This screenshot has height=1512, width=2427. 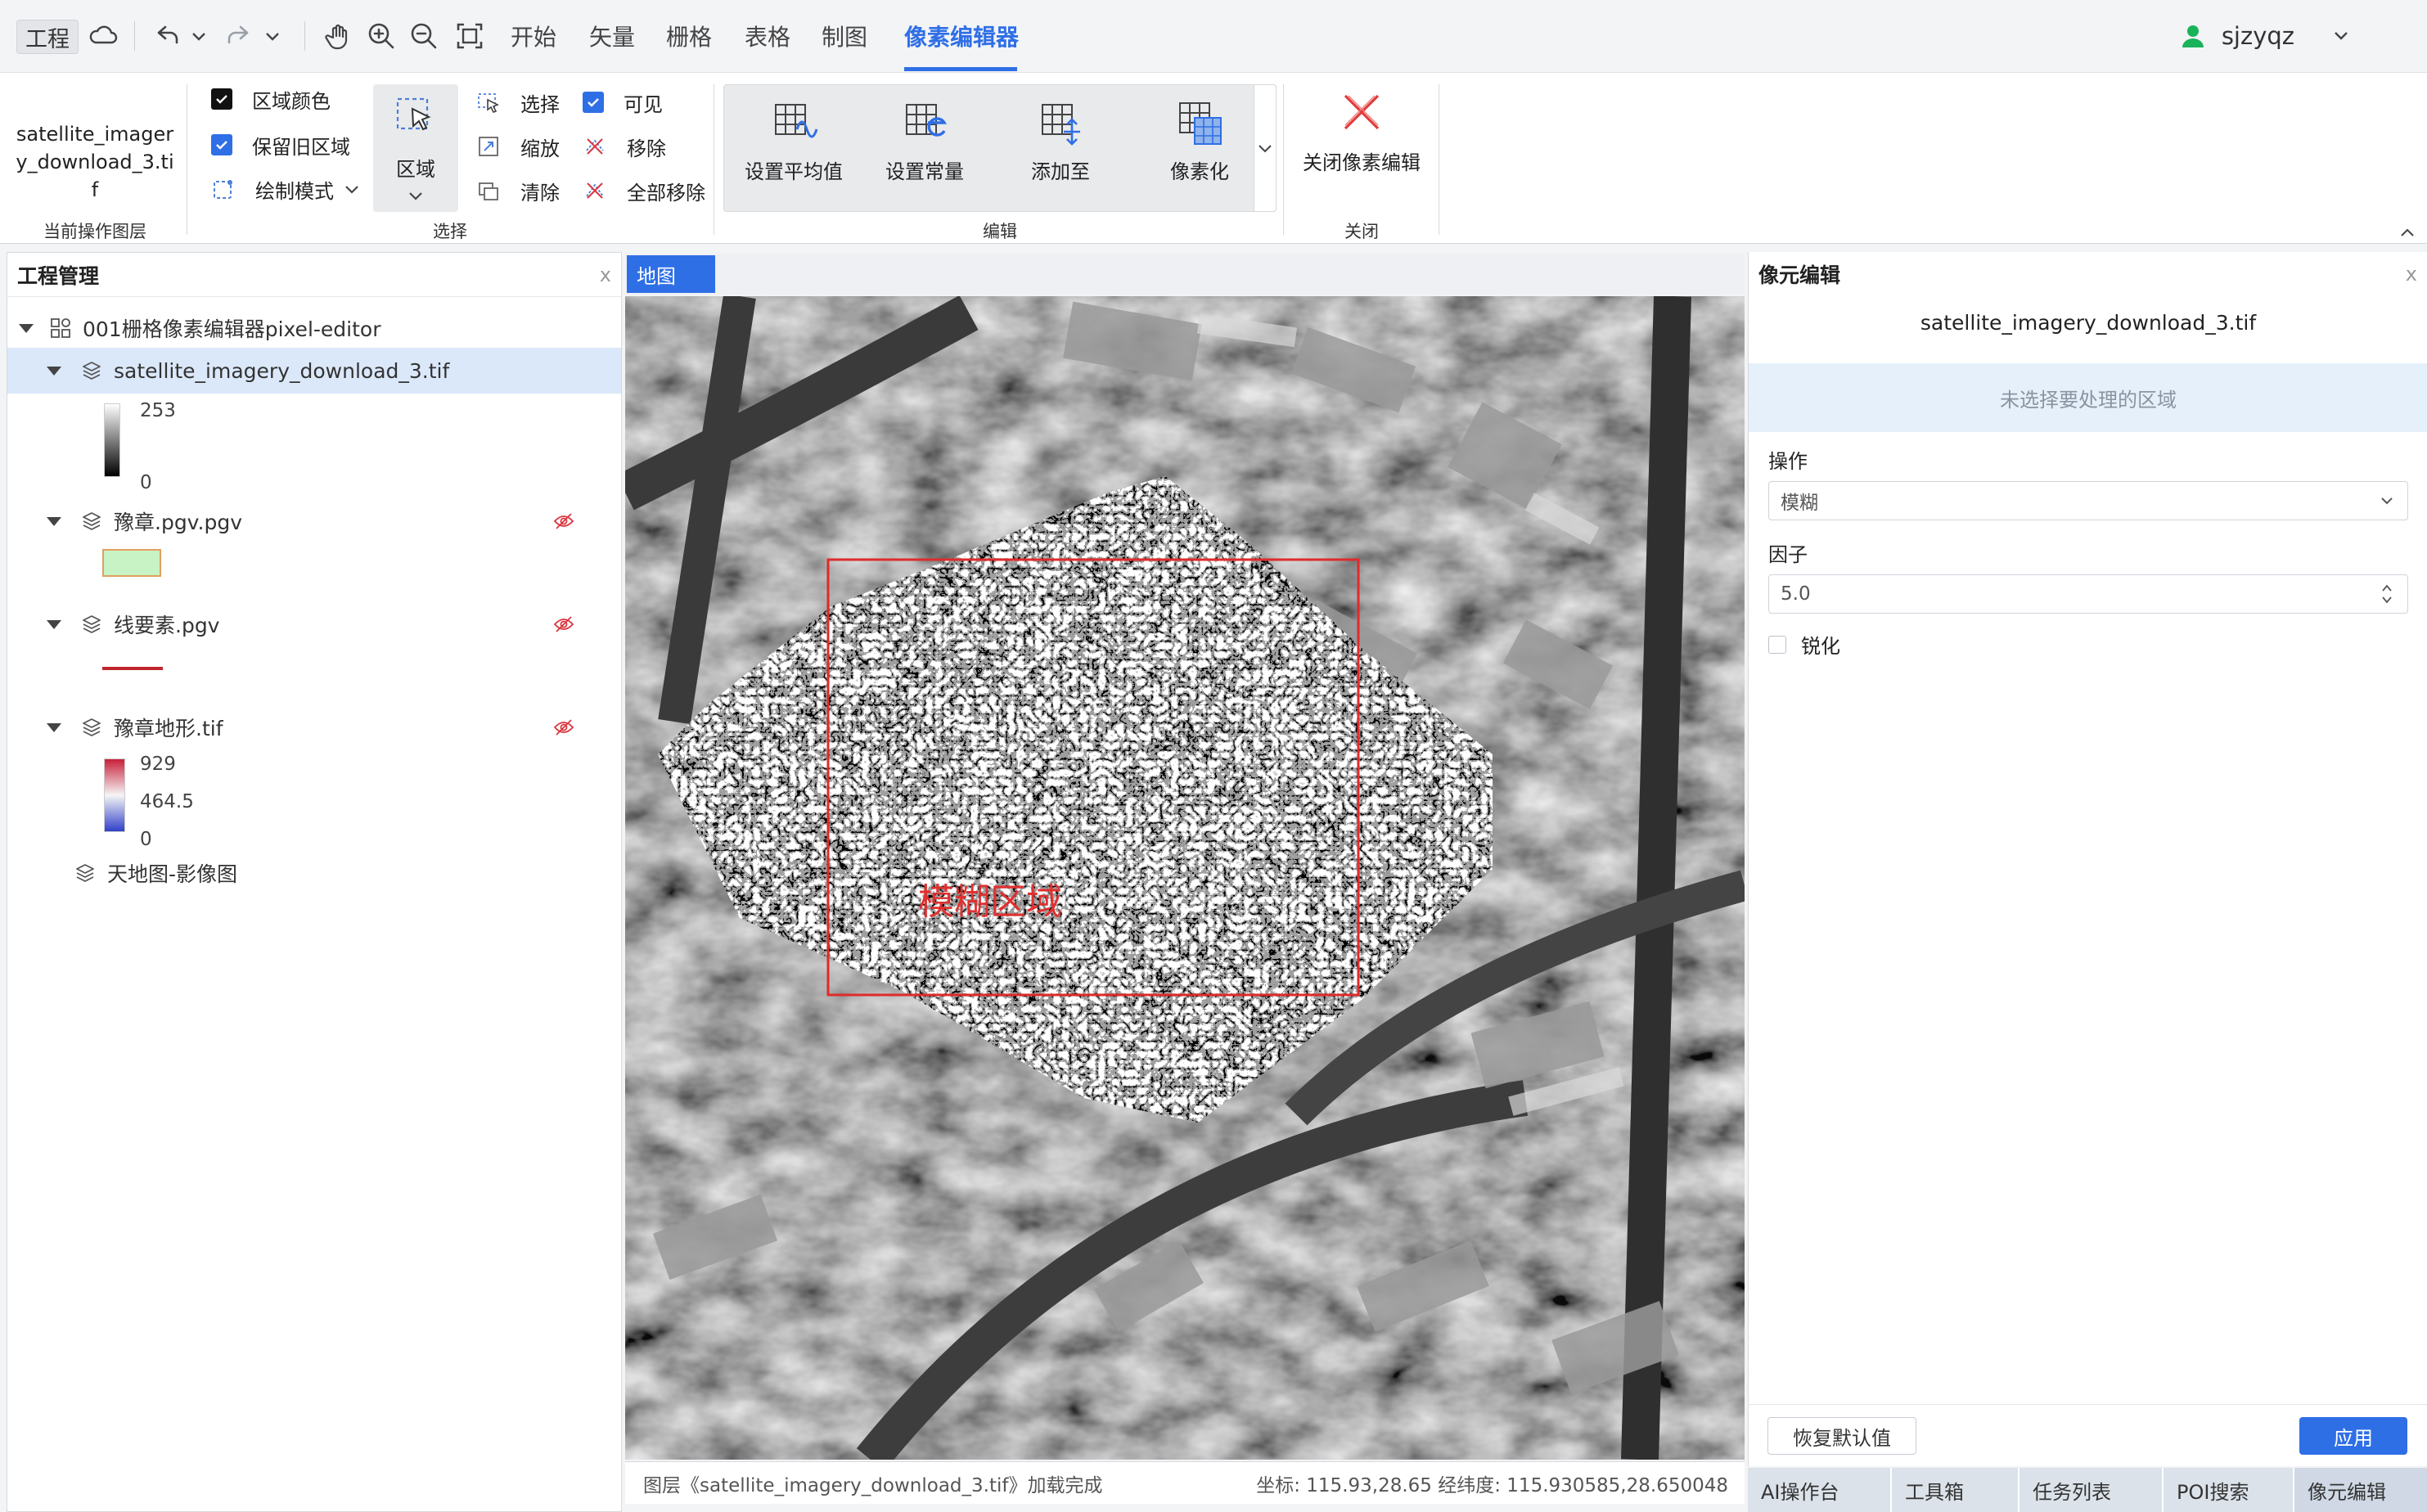 What do you see at coordinates (2407, 233) in the screenshot?
I see `collapse-ribbon-icon` at bounding box center [2407, 233].